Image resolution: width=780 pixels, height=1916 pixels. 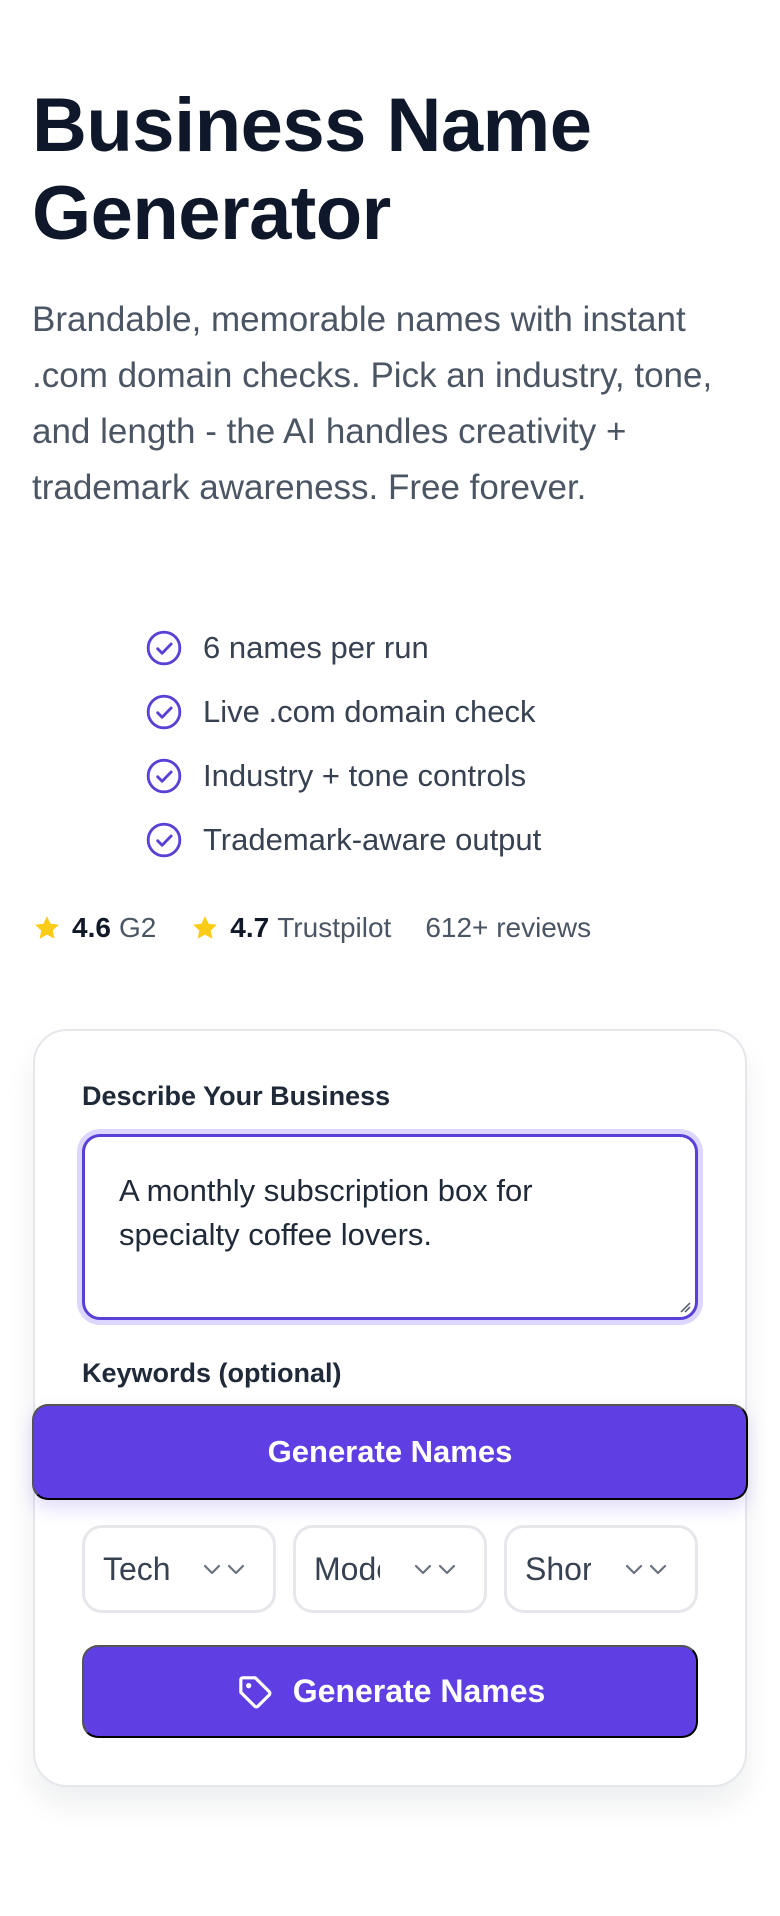 I want to click on tag-icon, so click(x=255, y=1691).